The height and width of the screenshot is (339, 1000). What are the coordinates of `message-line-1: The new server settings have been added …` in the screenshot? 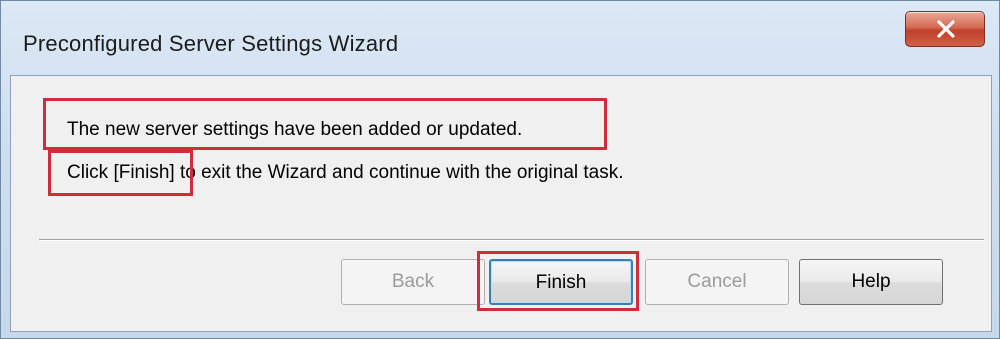 It's located at (295, 129).